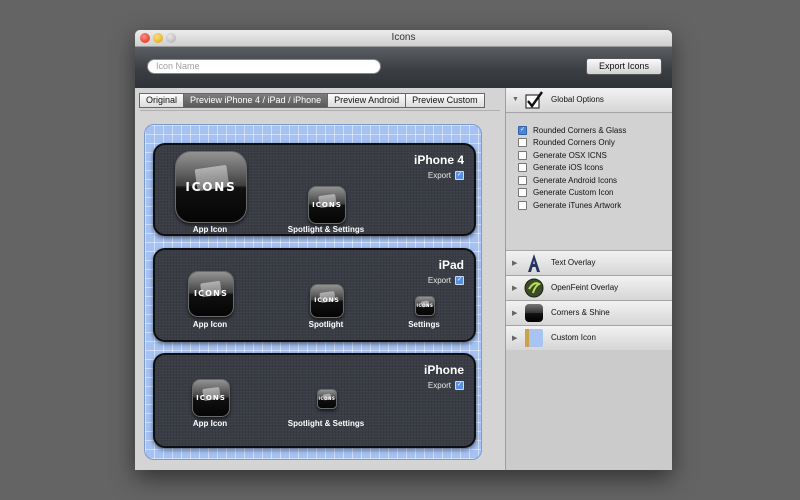 The image size is (800, 500). Describe the element at coordinates (425, 306) in the screenshot. I see `settings-icon-preview: ICONS` at that location.